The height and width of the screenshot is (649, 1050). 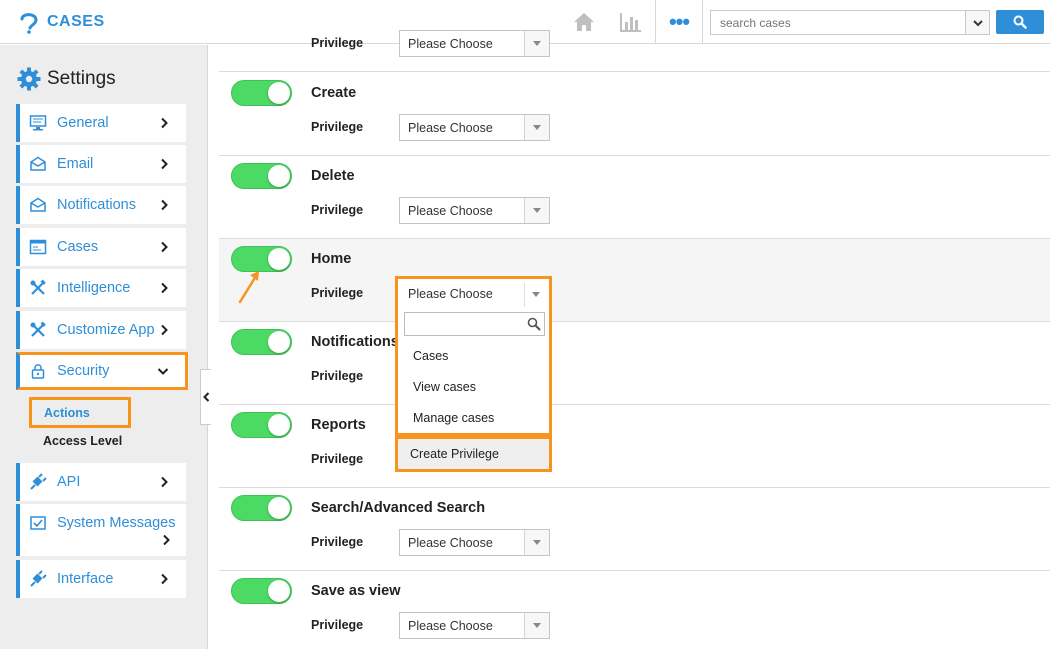 I want to click on message-check-icon, so click(x=38, y=523).